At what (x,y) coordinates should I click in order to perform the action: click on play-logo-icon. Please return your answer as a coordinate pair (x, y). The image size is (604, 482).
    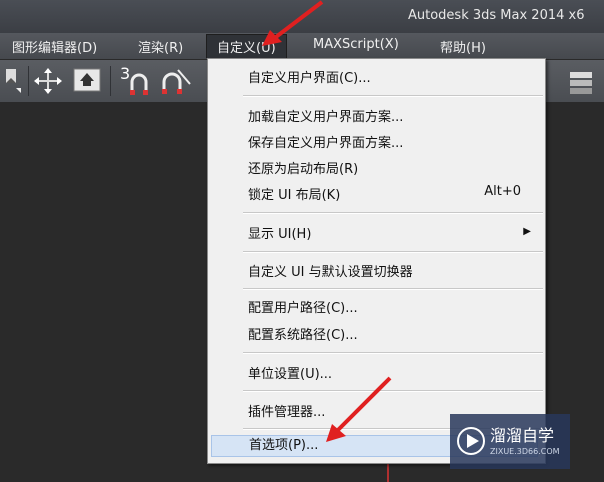
    Looking at the image, I should click on (471, 441).